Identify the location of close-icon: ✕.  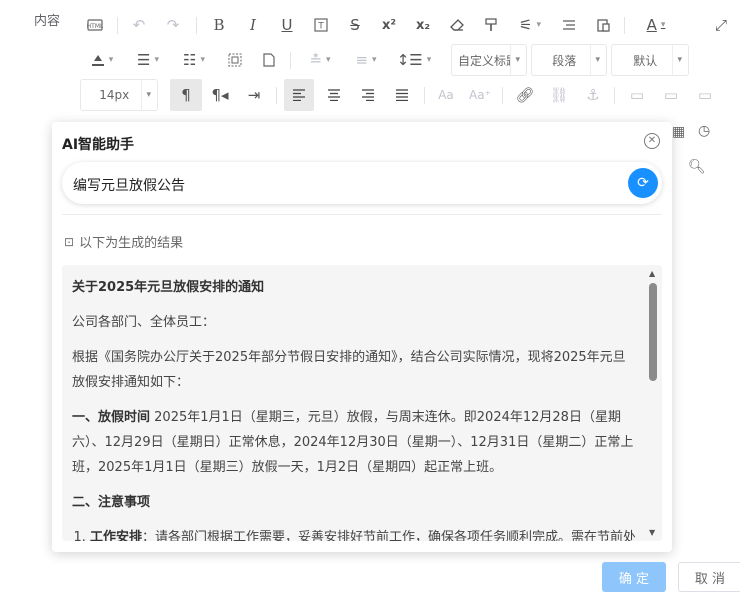
(652, 141).